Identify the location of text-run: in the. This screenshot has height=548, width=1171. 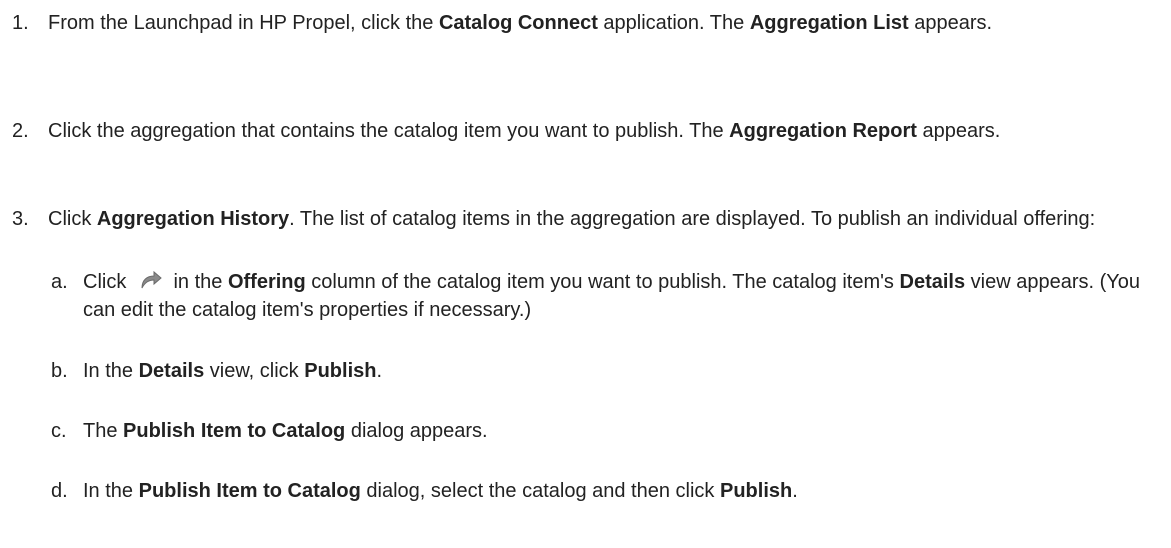
(197, 282).